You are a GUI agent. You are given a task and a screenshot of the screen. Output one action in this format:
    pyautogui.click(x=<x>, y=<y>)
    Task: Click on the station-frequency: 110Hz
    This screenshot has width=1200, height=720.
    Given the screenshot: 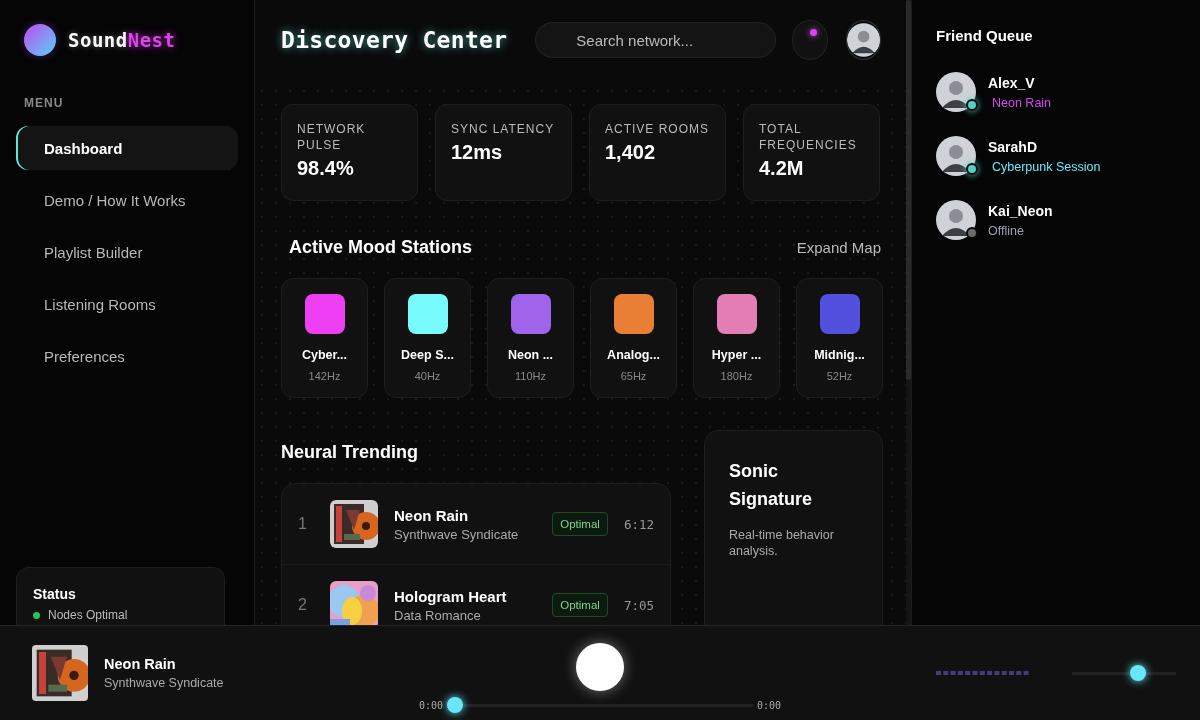 What is the action you would take?
    pyautogui.click(x=530, y=376)
    